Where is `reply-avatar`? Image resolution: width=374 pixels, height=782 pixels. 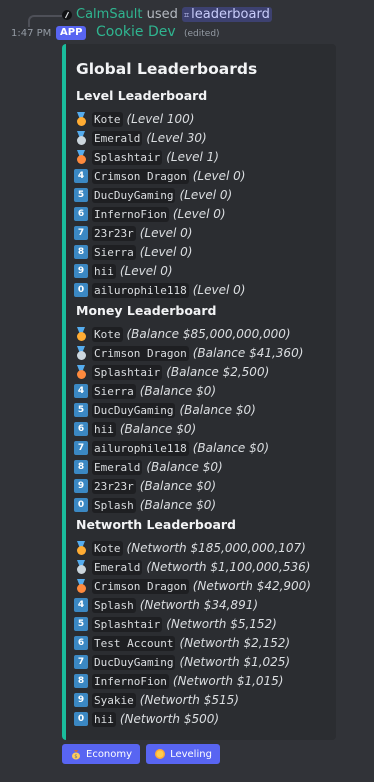
reply-avatar is located at coordinates (67, 15).